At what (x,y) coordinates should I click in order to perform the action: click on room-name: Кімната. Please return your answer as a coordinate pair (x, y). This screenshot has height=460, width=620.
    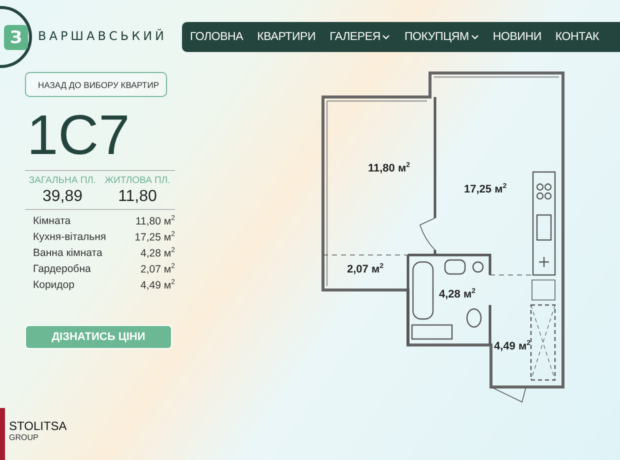
    Looking at the image, I should click on (52, 222).